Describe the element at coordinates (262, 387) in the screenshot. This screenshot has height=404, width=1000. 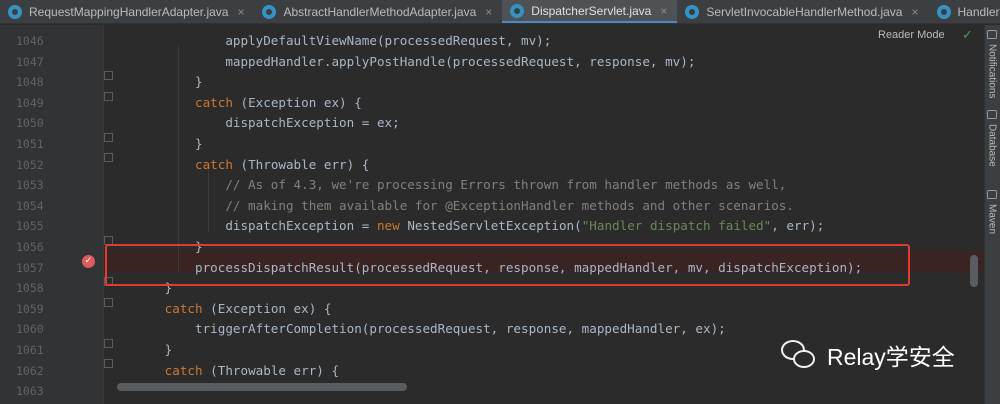
I see `horizontal-scrollbar` at that location.